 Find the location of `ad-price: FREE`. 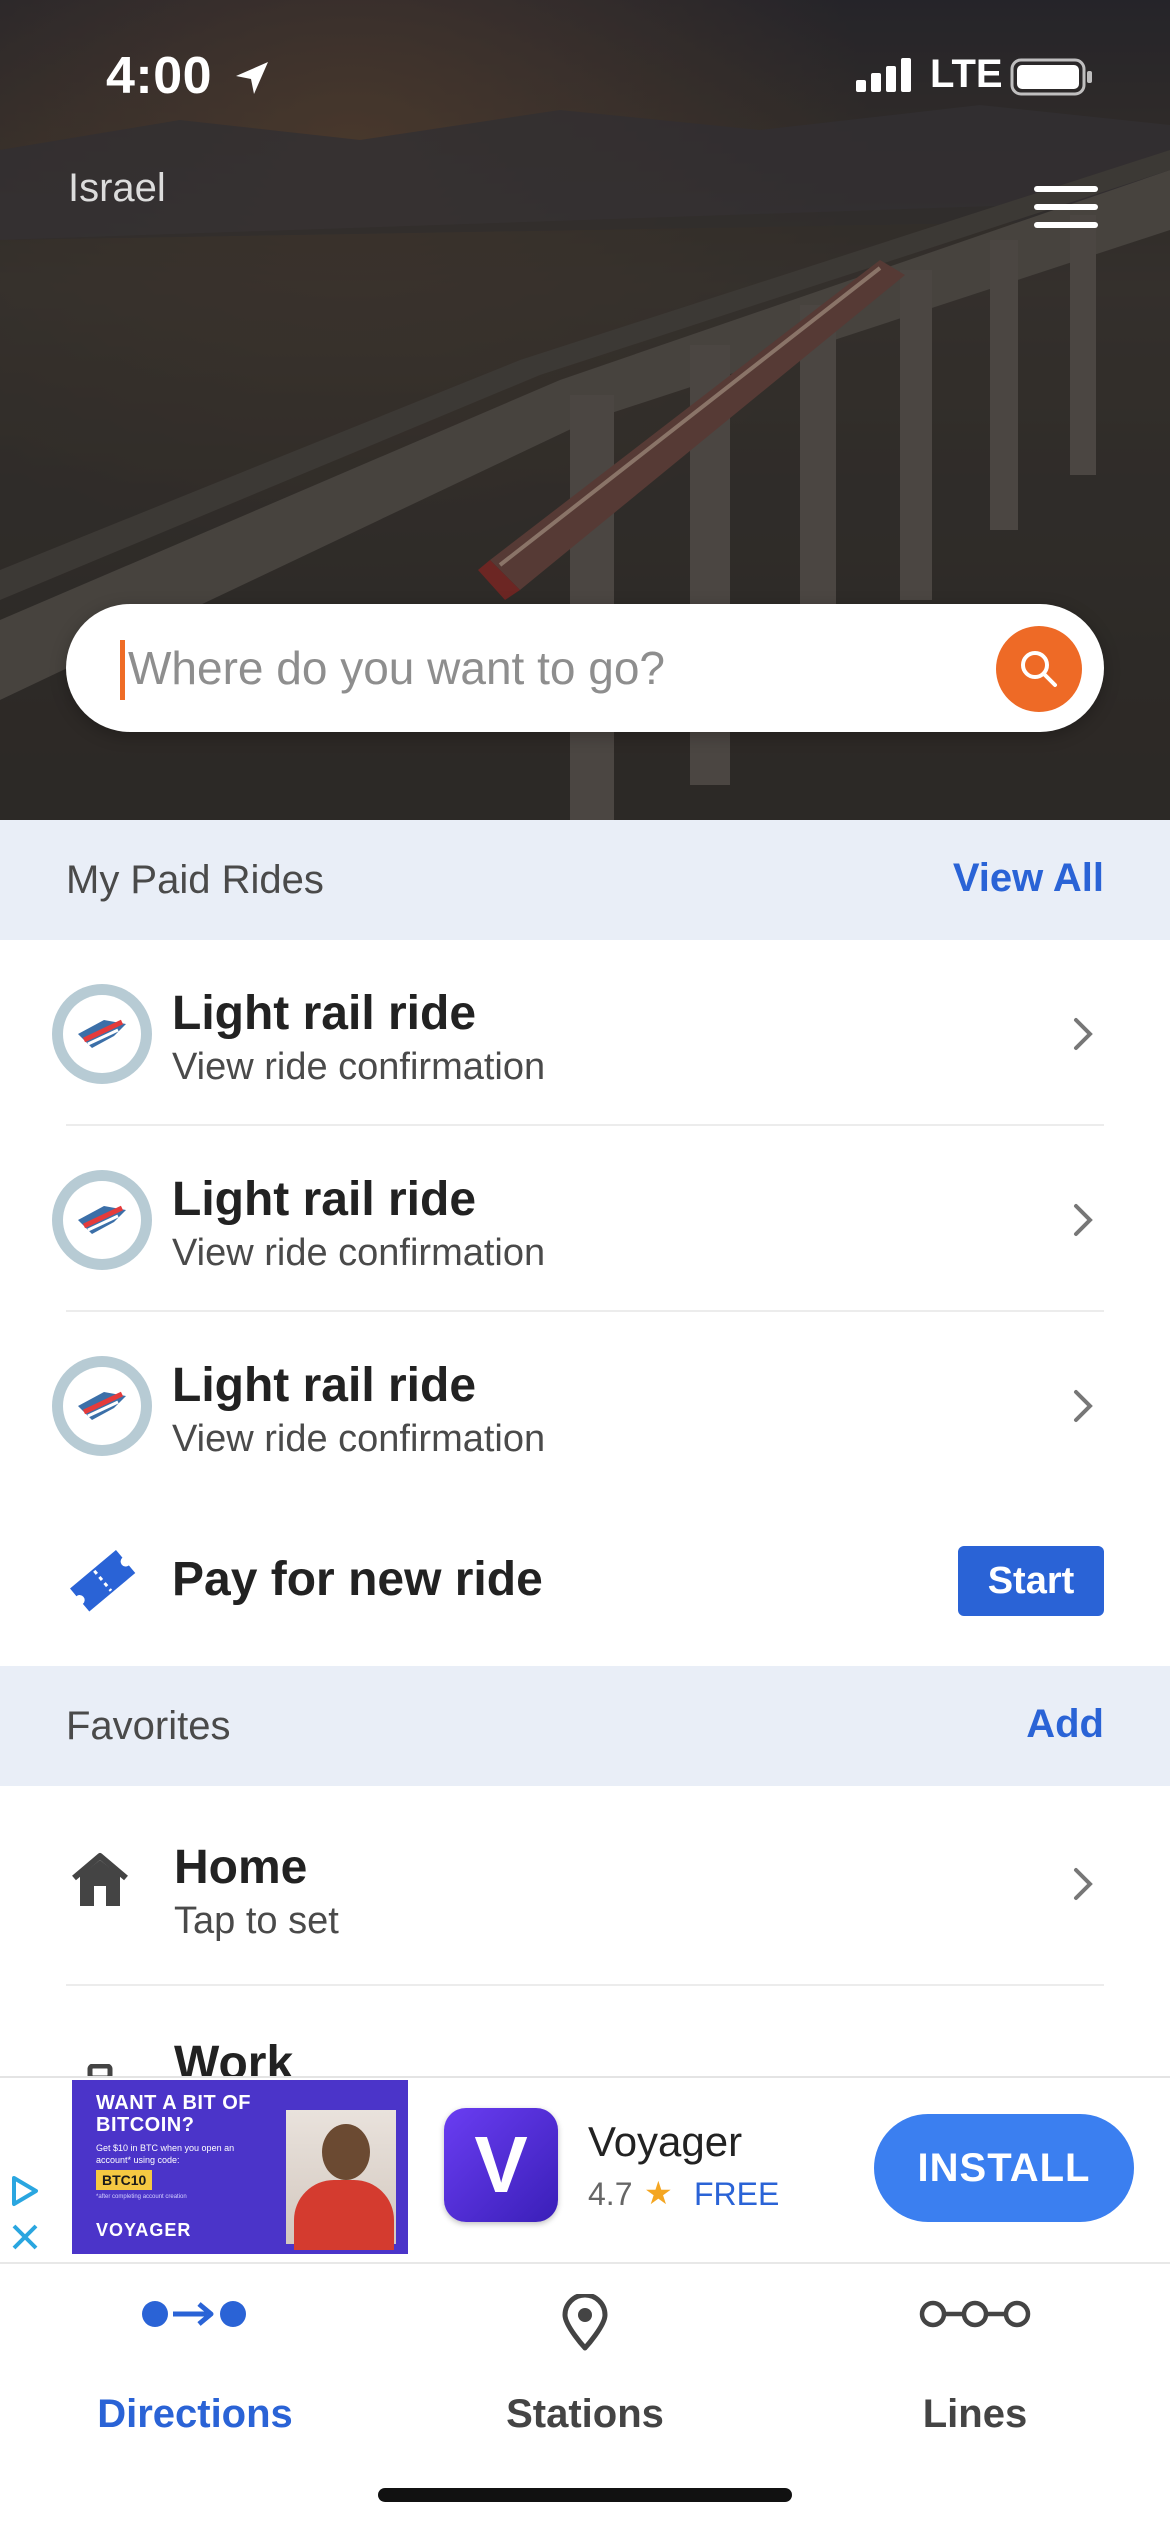

ad-price: FREE is located at coordinates (737, 2194).